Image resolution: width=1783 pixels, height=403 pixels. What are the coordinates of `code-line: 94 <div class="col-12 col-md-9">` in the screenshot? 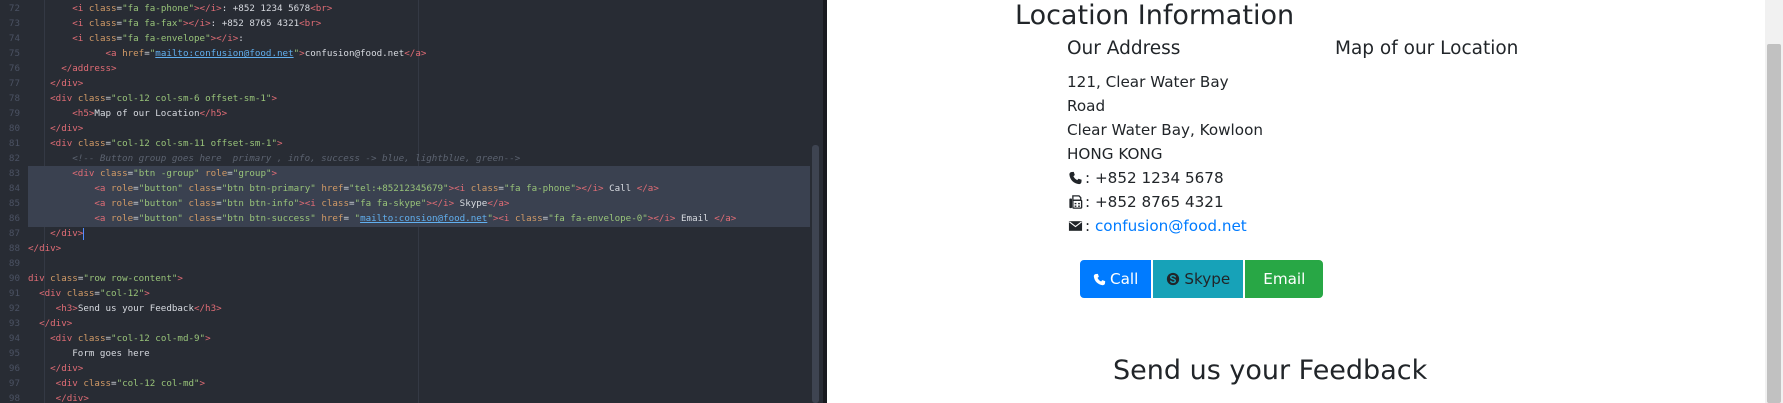 It's located at (105, 338).